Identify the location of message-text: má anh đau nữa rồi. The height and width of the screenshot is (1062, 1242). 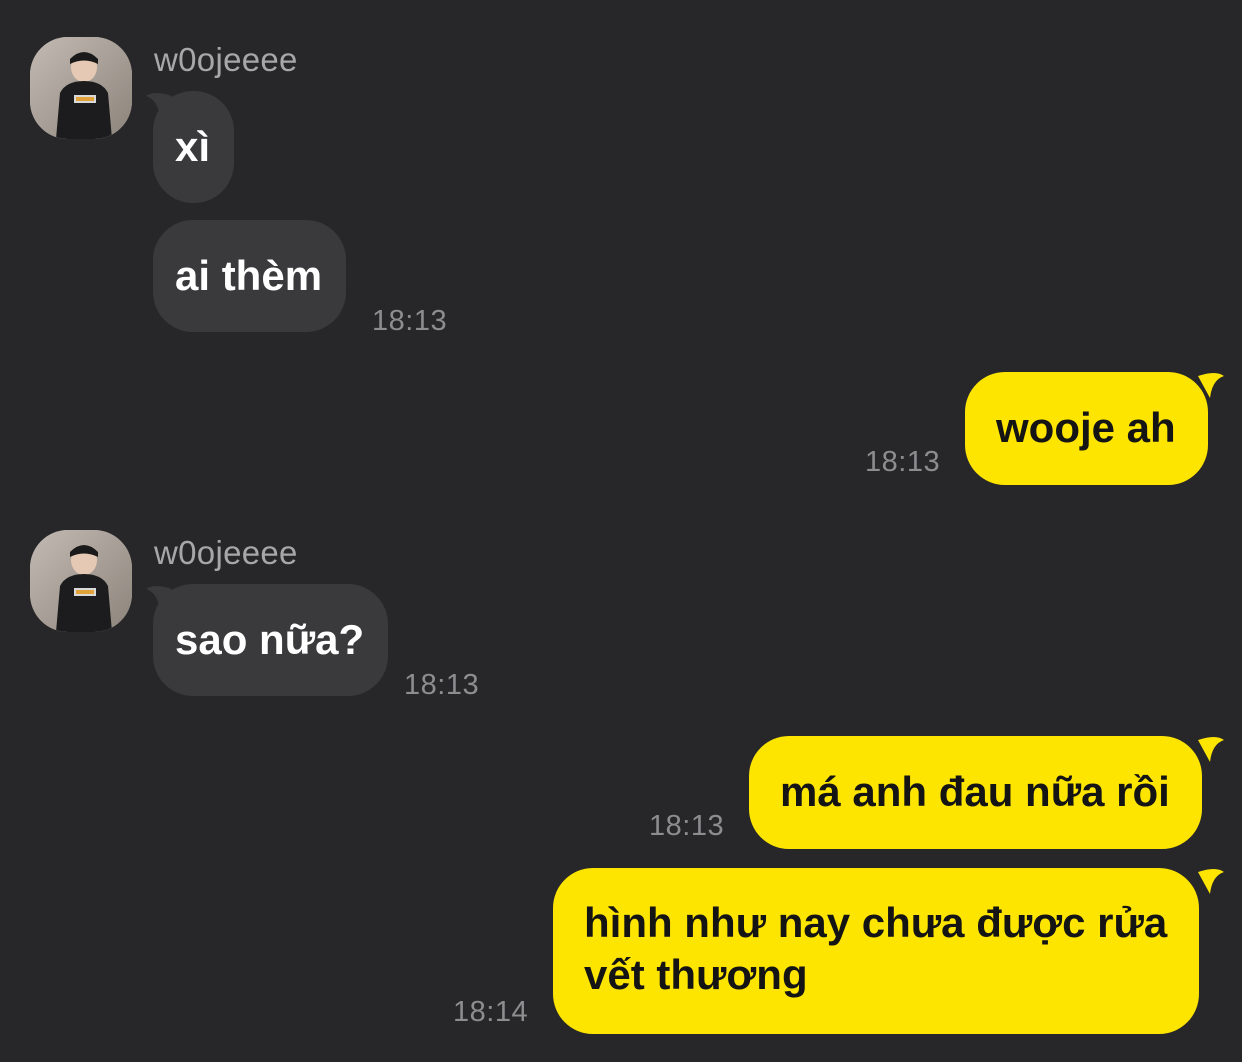
(975, 791).